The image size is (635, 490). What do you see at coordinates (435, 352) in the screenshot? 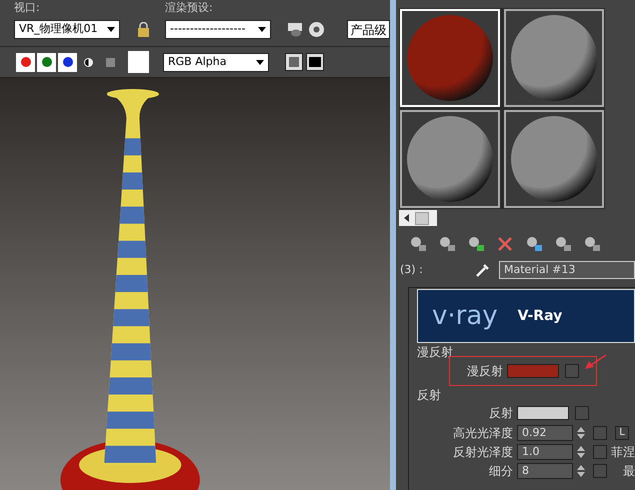
I see `group-title: 漫反射` at bounding box center [435, 352].